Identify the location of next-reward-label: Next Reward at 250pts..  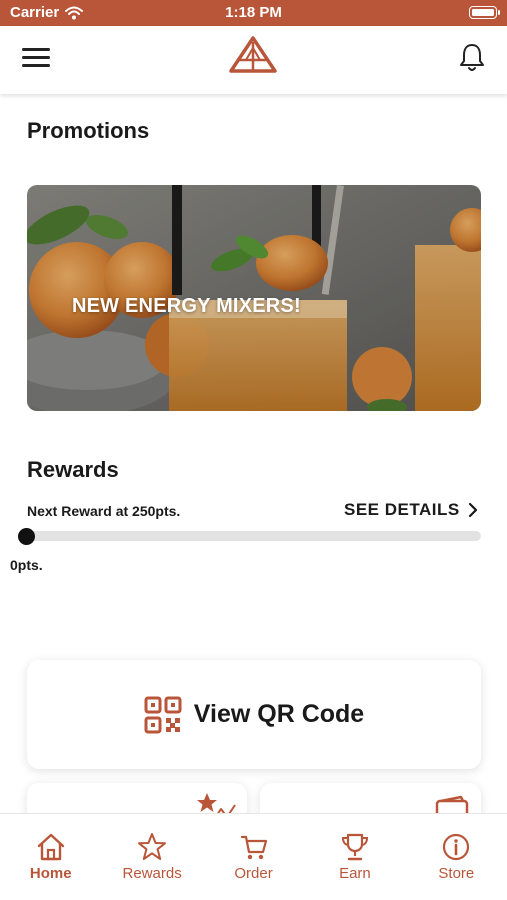
(104, 511).